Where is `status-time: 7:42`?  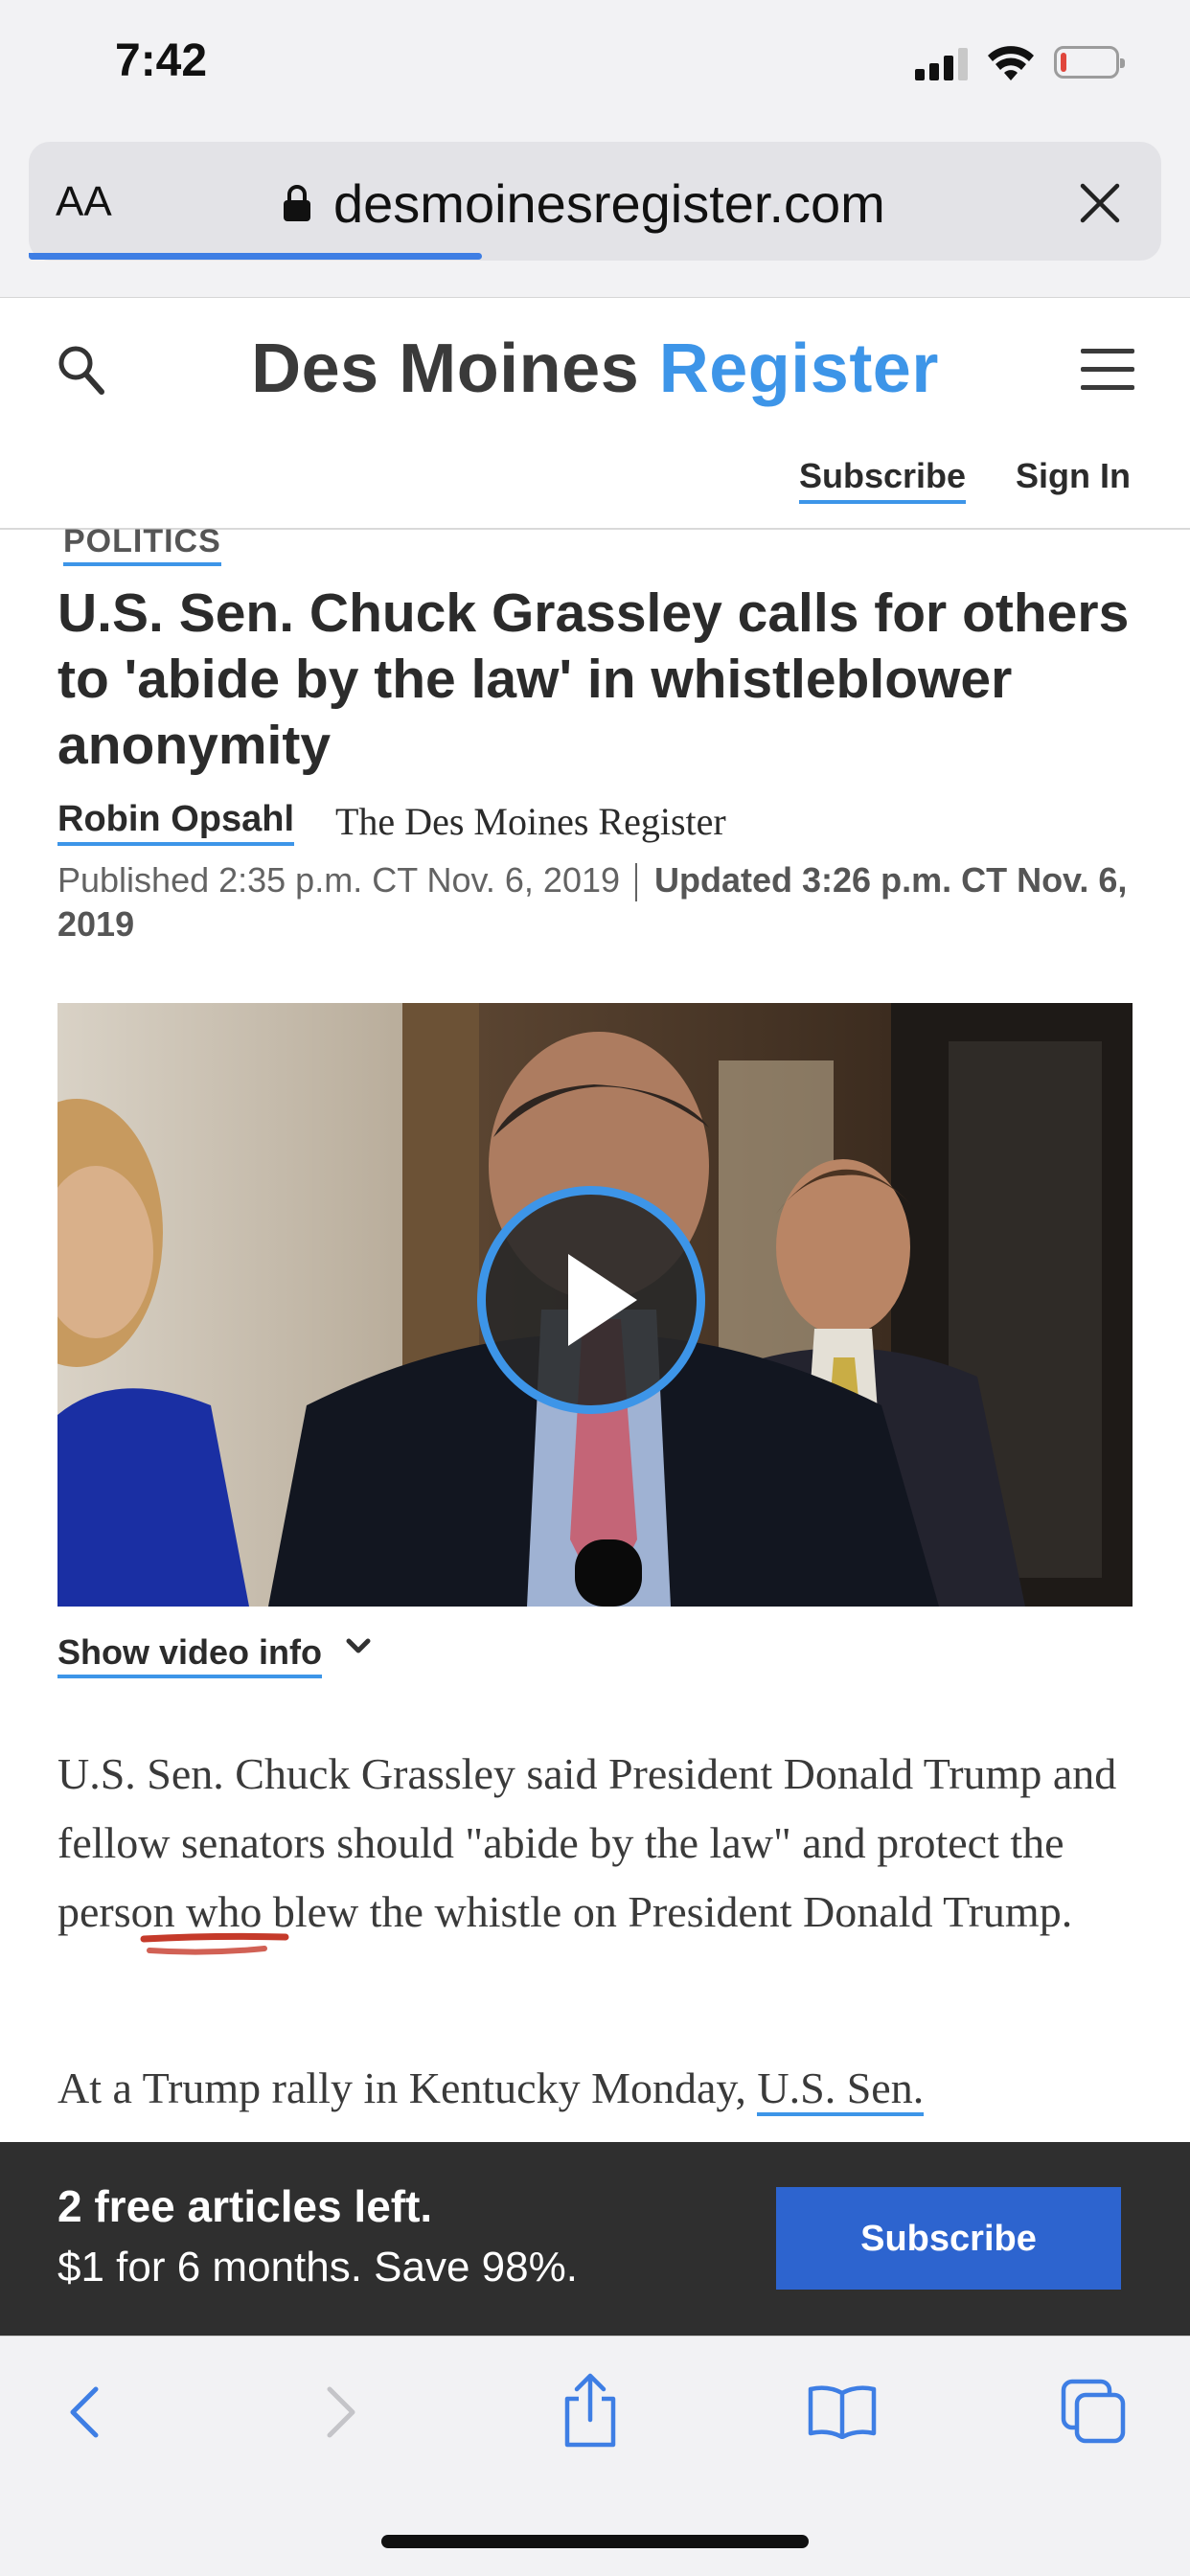 status-time: 7:42 is located at coordinates (162, 60).